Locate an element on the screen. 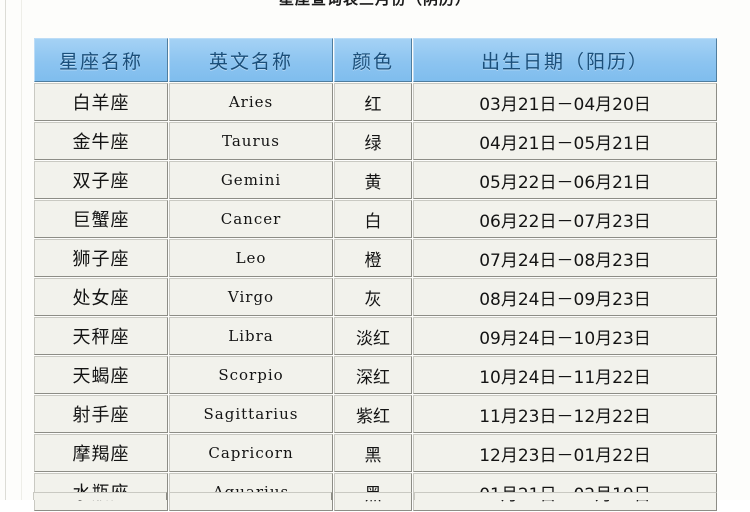 The height and width of the screenshot is (512, 750). cell-english-name: Virgo is located at coordinates (251, 297).